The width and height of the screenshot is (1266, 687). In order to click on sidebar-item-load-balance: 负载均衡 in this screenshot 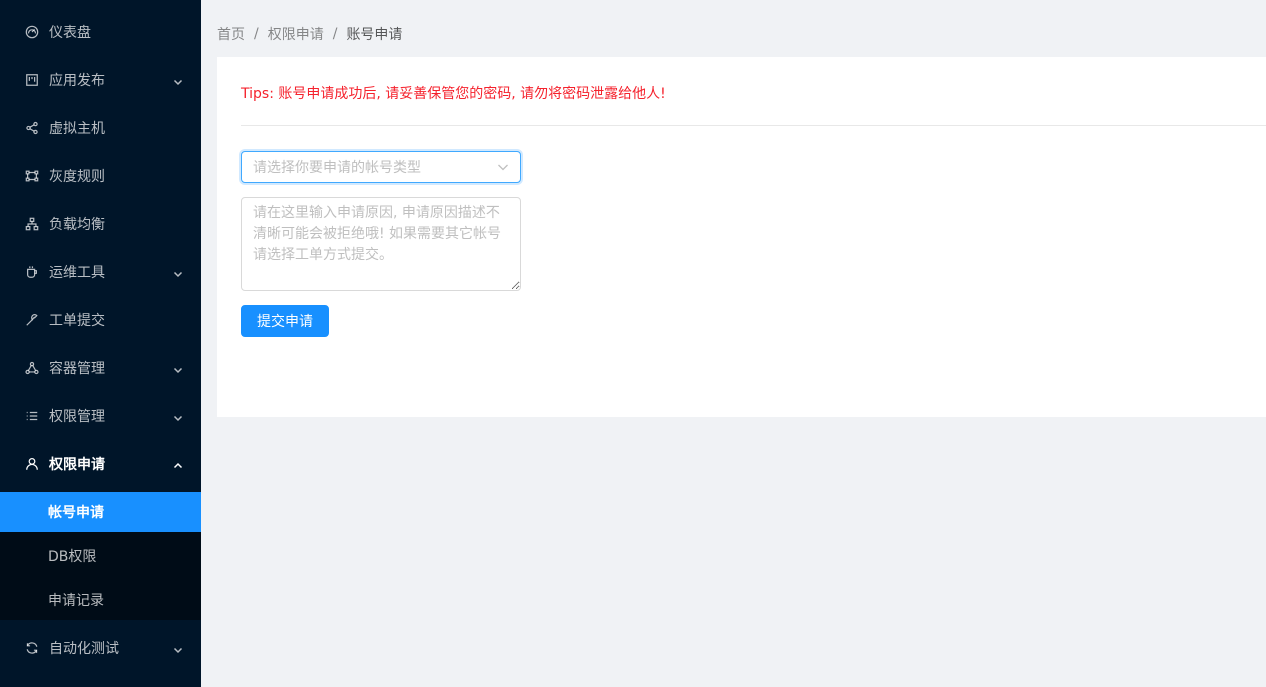, I will do `click(100, 224)`.